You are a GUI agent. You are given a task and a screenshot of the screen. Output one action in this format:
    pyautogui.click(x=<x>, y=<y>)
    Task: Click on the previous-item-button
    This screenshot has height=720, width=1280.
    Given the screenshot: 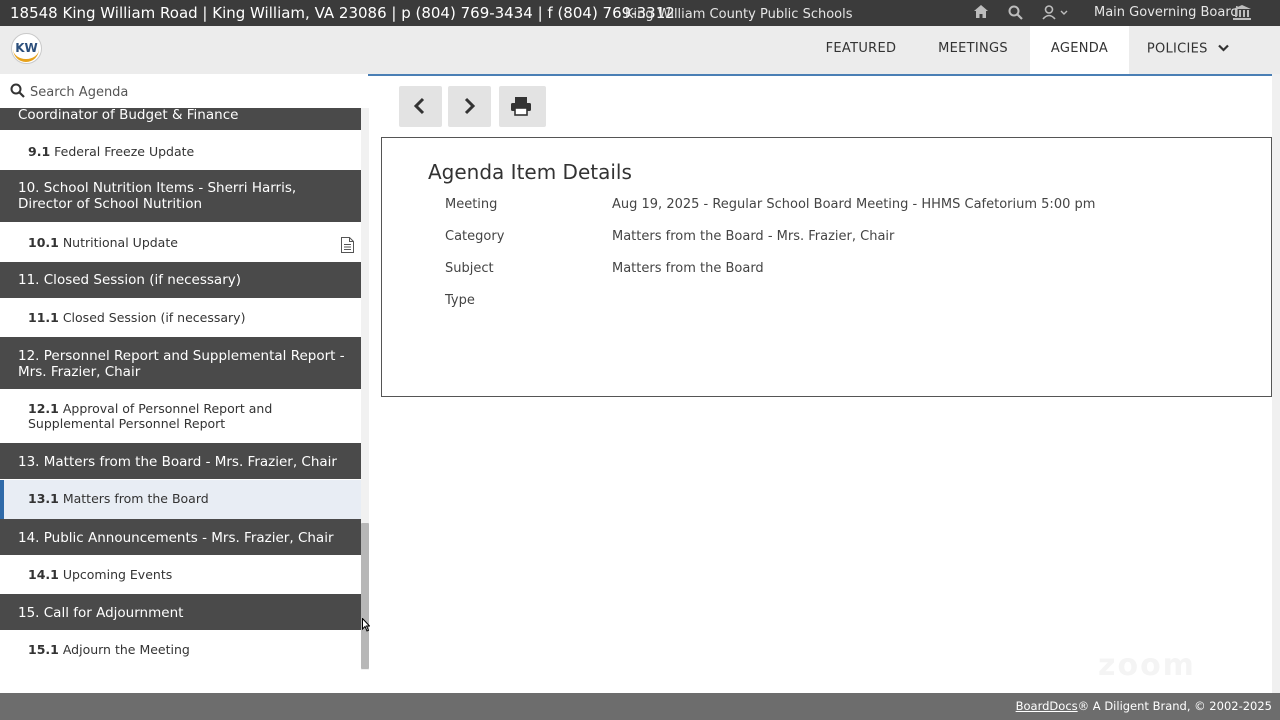 What is the action you would take?
    pyautogui.click(x=420, y=106)
    